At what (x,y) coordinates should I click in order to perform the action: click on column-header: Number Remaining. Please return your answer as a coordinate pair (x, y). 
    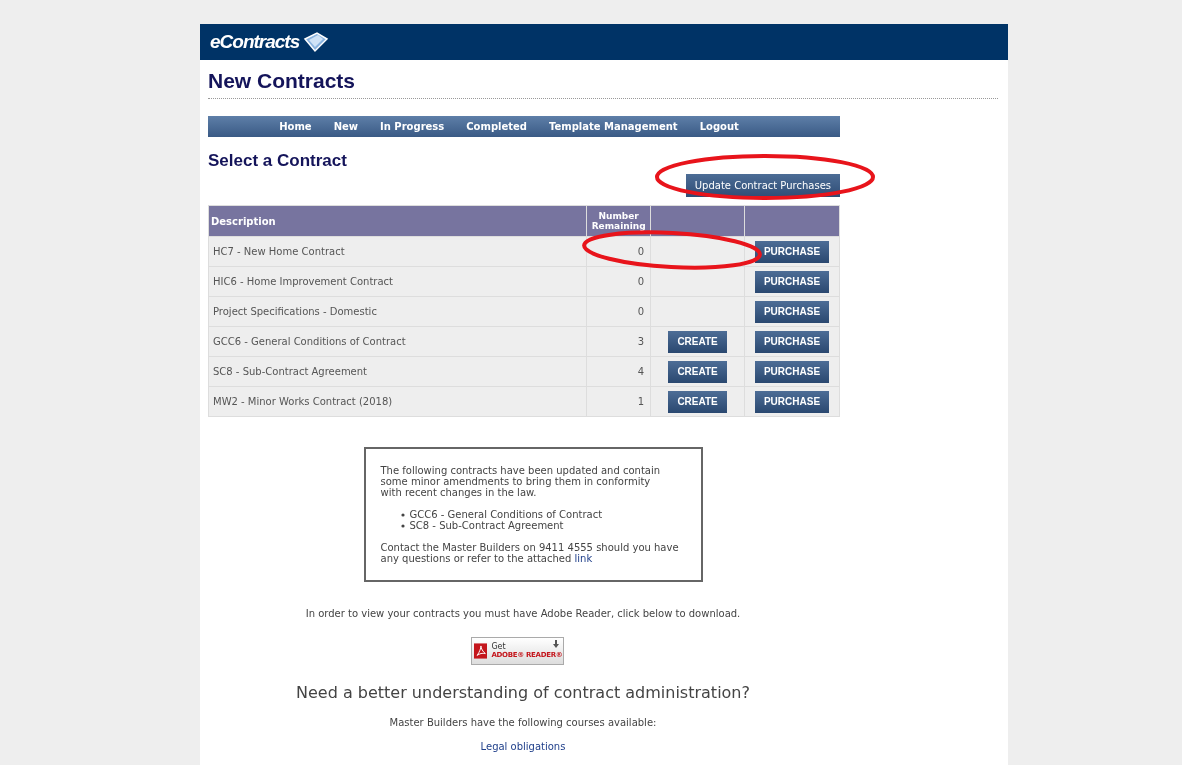
    Looking at the image, I should click on (618, 221).